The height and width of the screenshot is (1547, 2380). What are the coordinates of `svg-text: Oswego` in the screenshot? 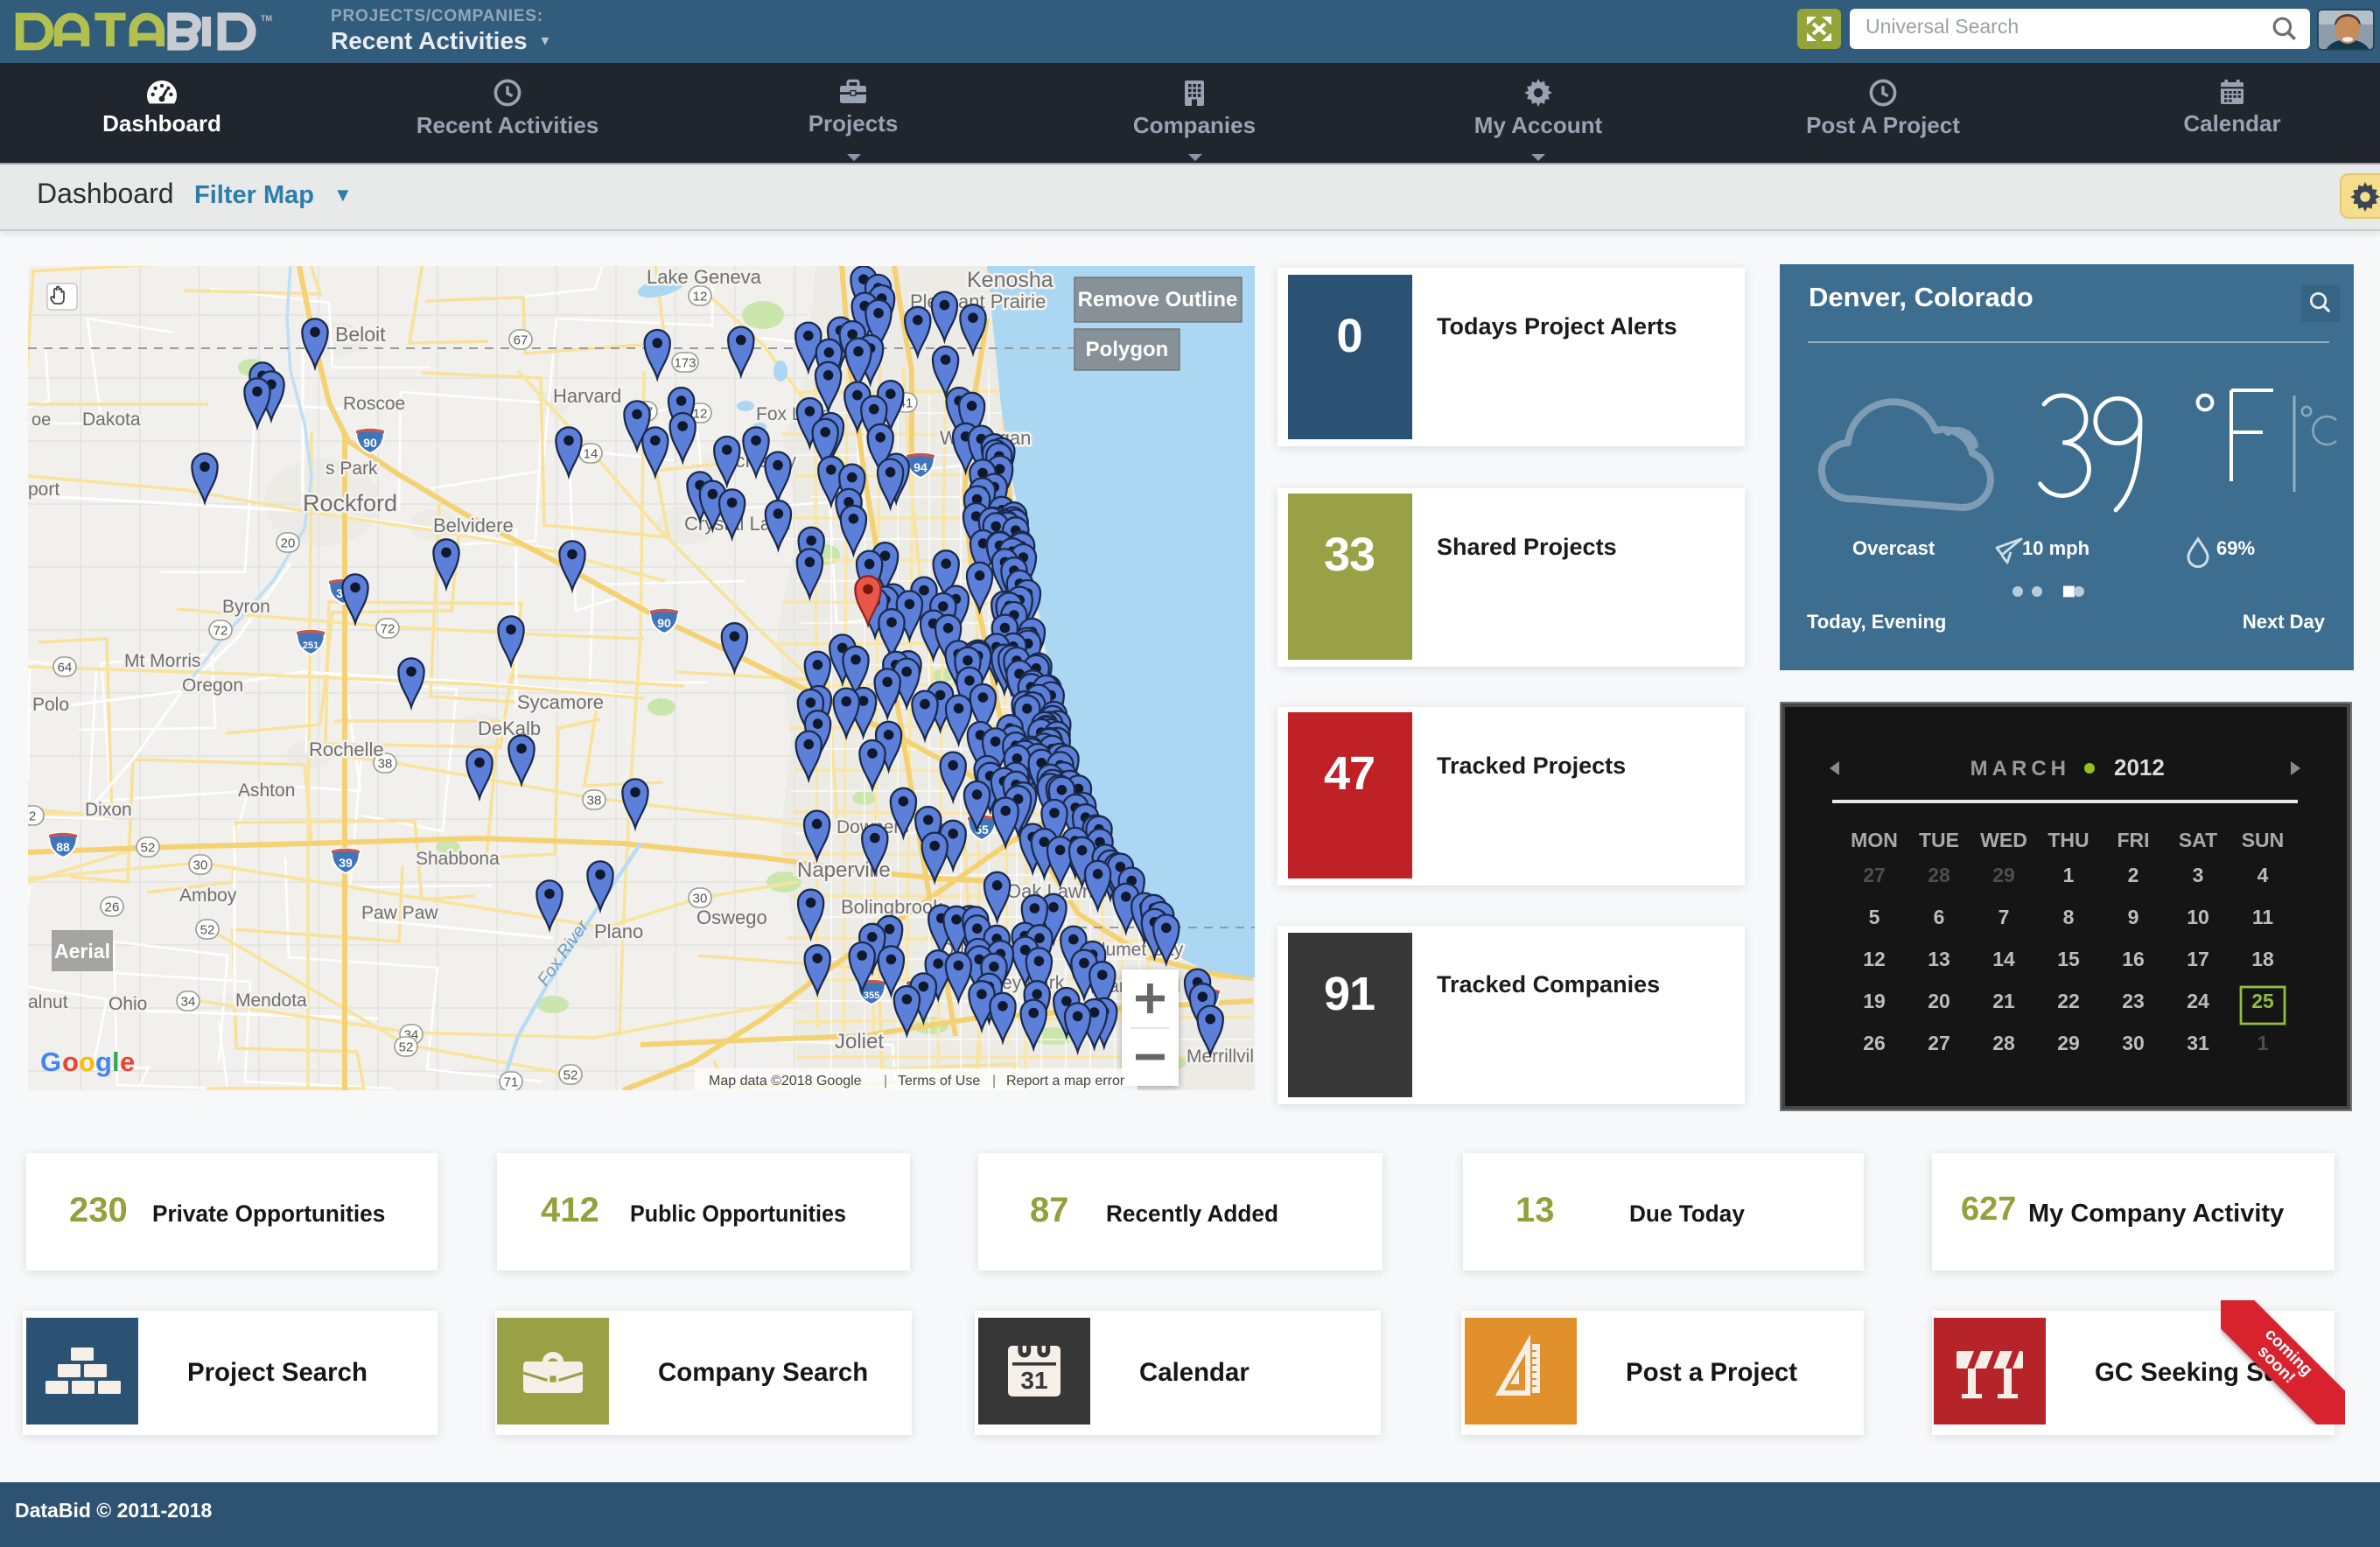 It's located at (731, 917).